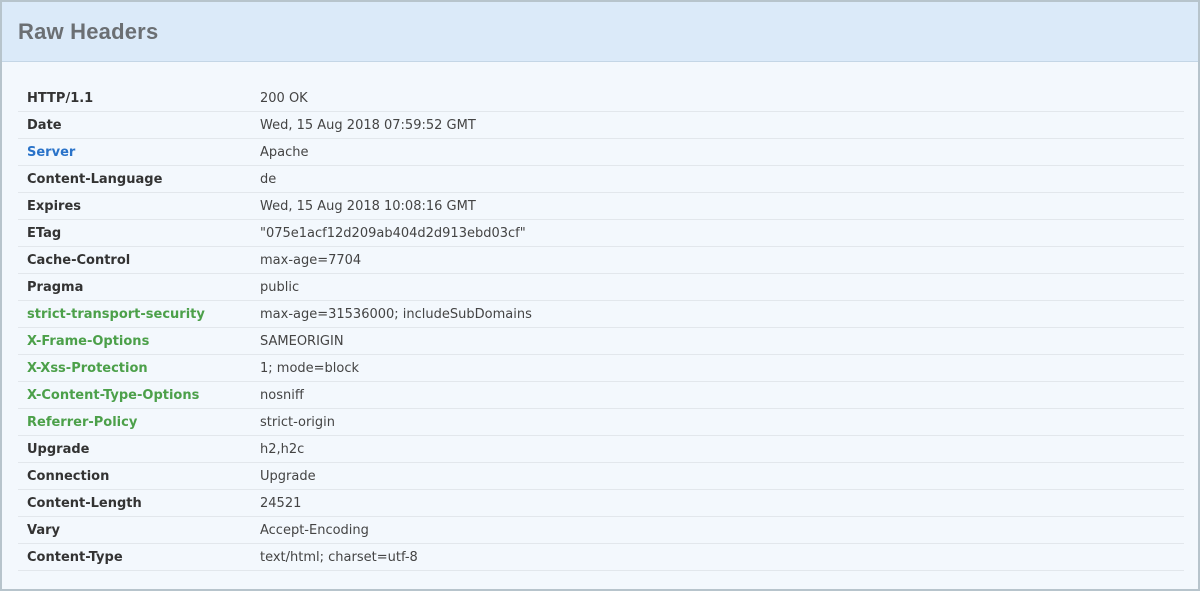  Describe the element at coordinates (44, 233) in the screenshot. I see `header-name: ETag` at that location.